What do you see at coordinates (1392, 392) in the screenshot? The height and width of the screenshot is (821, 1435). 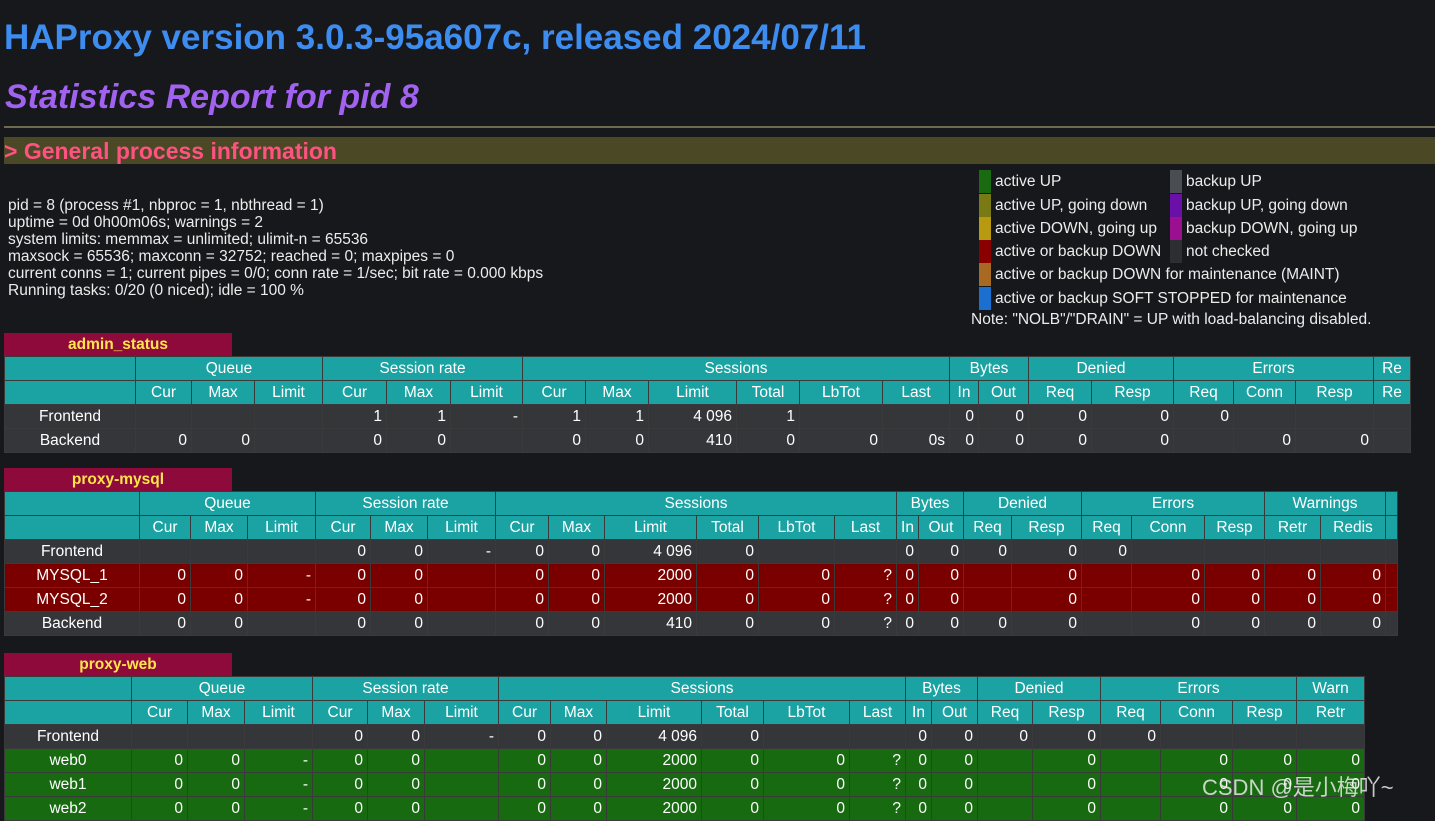 I see `column-header: Re` at bounding box center [1392, 392].